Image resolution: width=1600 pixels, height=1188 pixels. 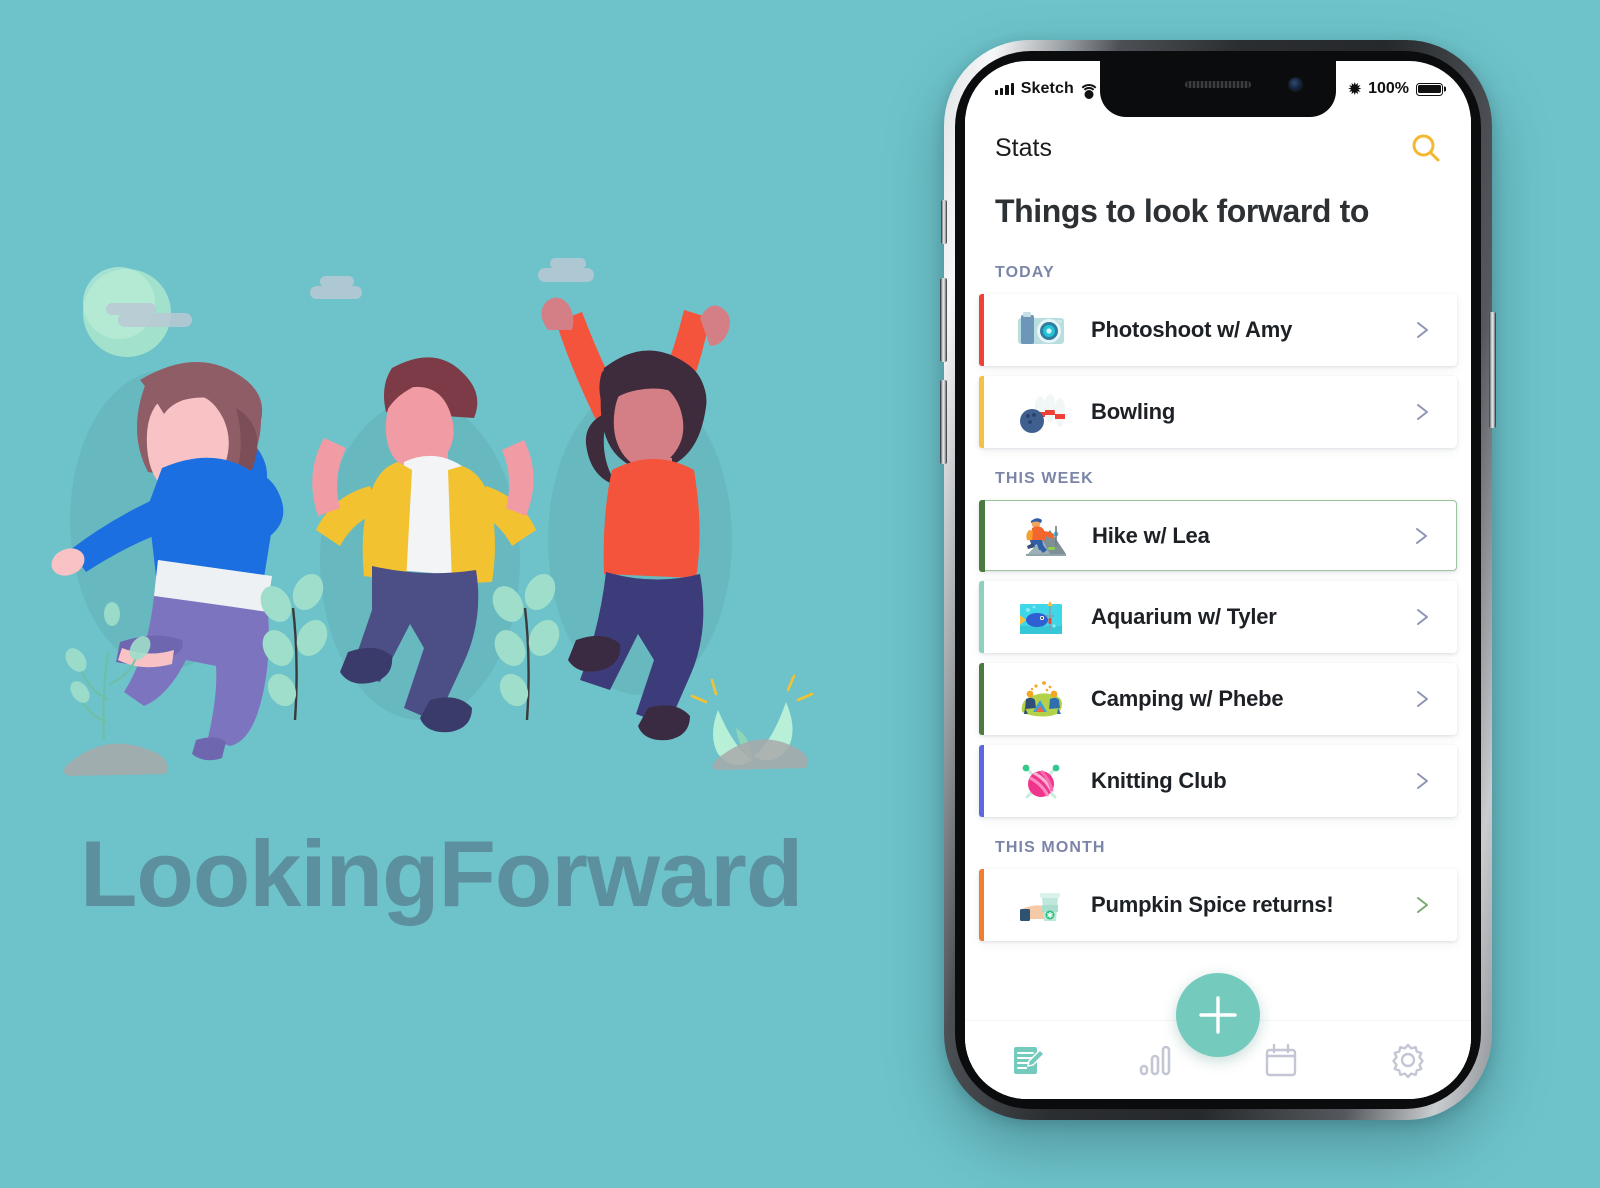 I want to click on gear-icon, so click(x=1408, y=1061).